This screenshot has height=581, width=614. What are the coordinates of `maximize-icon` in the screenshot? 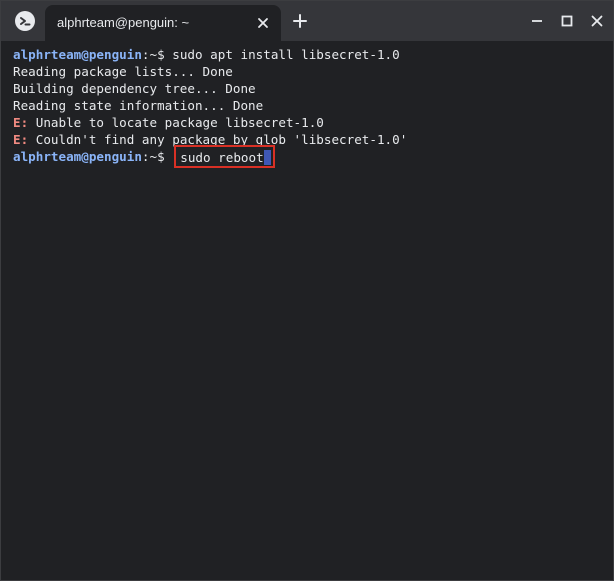 It's located at (567, 21).